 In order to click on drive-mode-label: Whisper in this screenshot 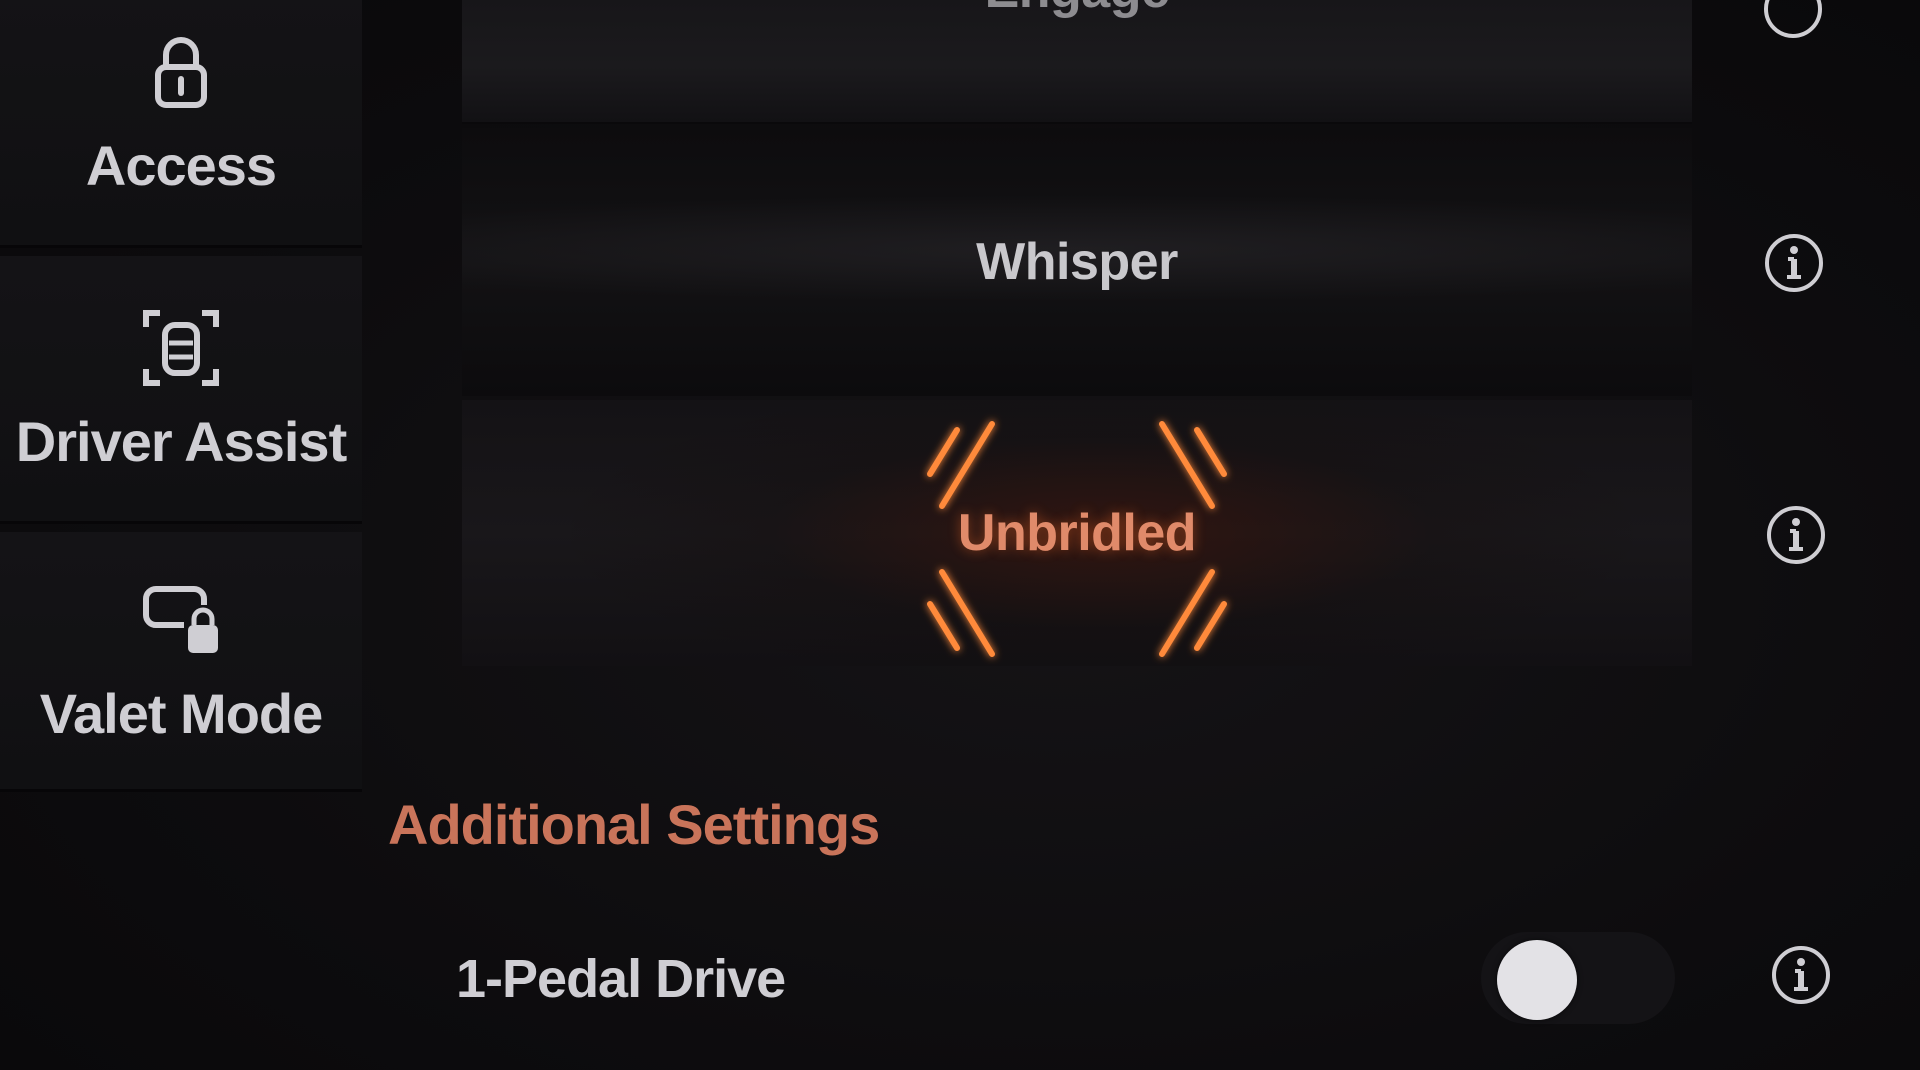, I will do `click(1077, 262)`.